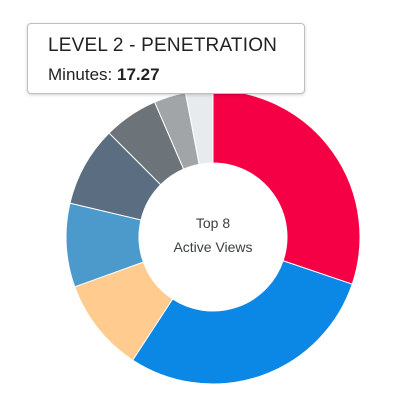 The width and height of the screenshot is (412, 412). Describe the element at coordinates (138, 74) in the screenshot. I see `tooltip-metric-value: 17.27` at that location.